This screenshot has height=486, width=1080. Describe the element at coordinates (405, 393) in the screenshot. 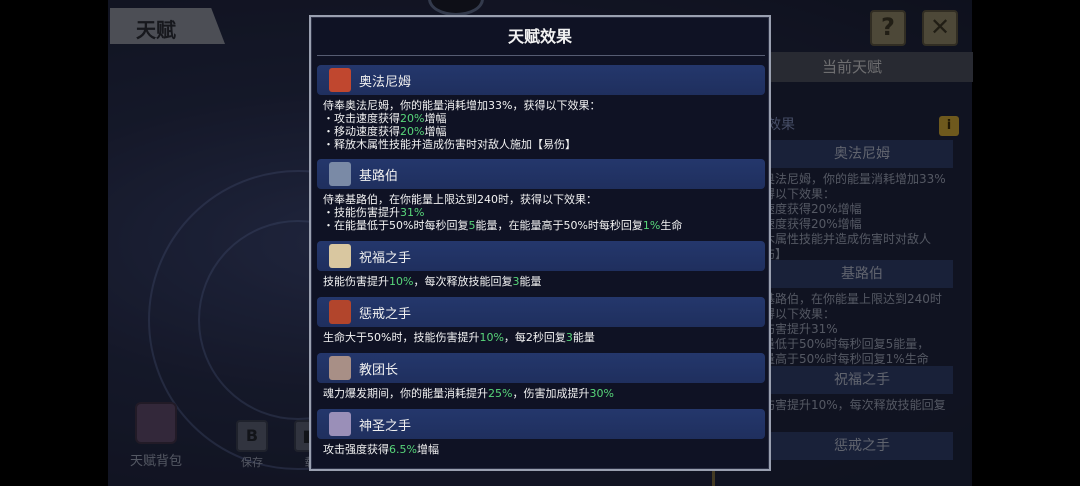

I see `description-text: 魂力爆发期间，你的能量消耗提升` at that location.